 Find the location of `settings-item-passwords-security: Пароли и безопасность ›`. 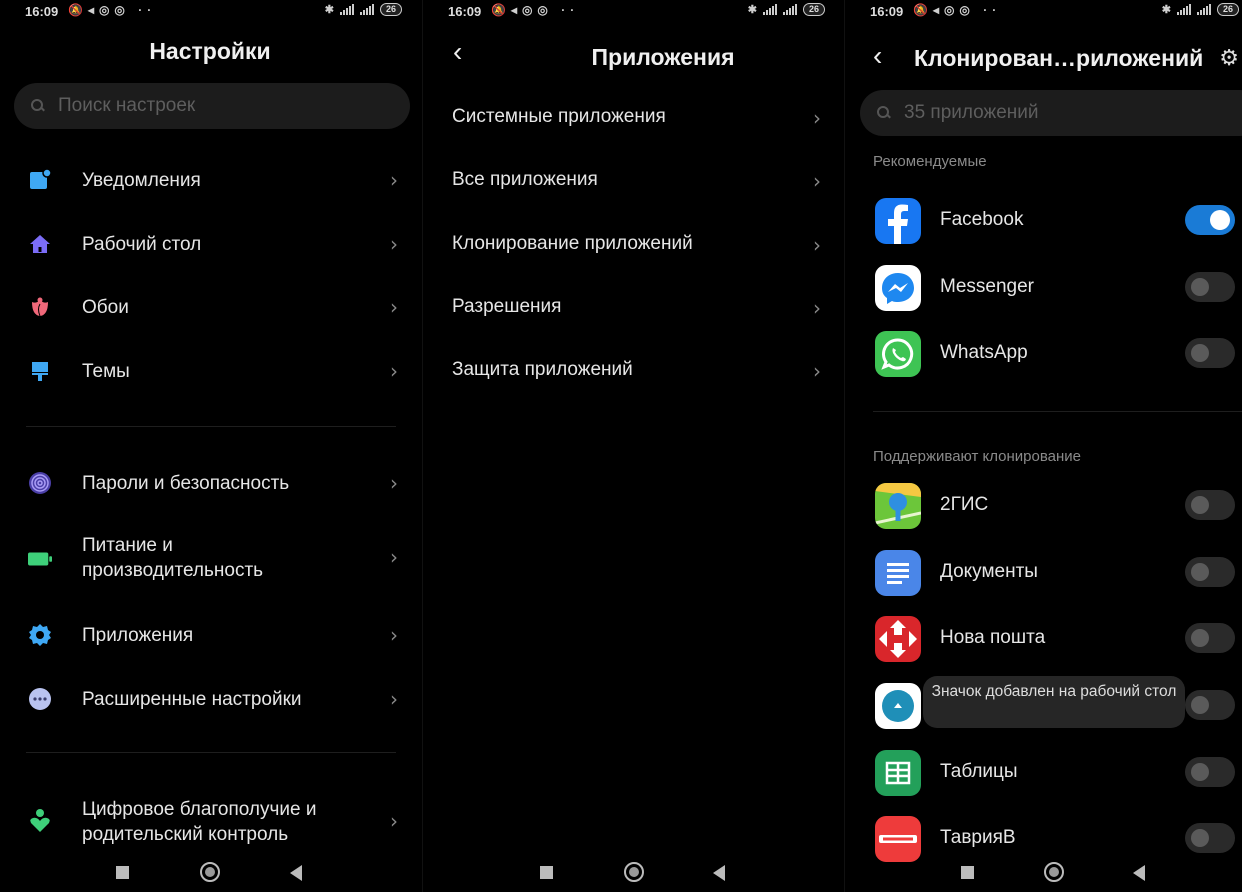

settings-item-passwords-security: Пароли и безопасность › is located at coordinates (210, 483).